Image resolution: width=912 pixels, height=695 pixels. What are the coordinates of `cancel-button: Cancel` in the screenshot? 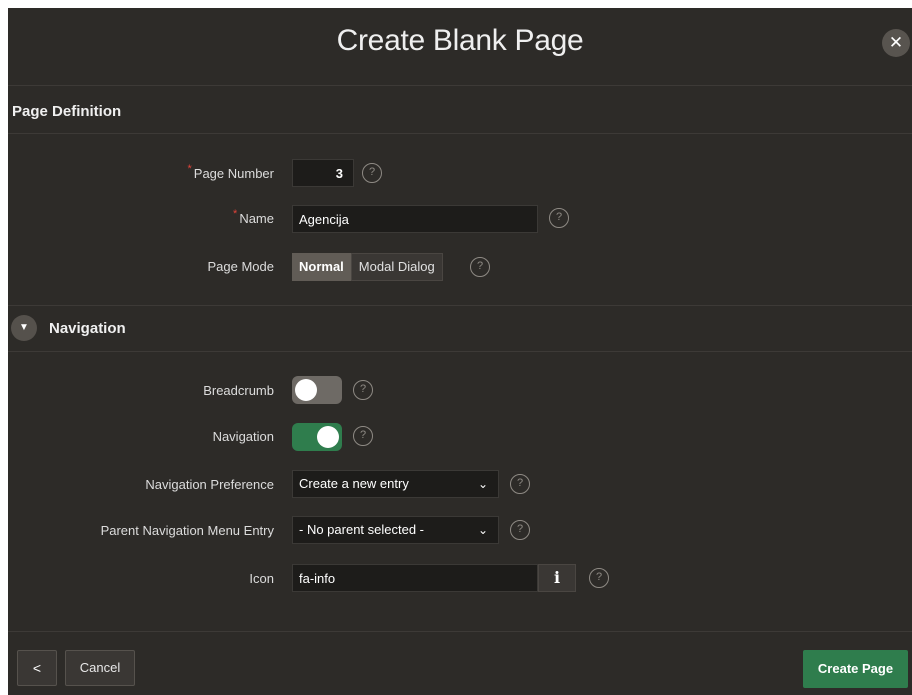 It's located at (100, 668).